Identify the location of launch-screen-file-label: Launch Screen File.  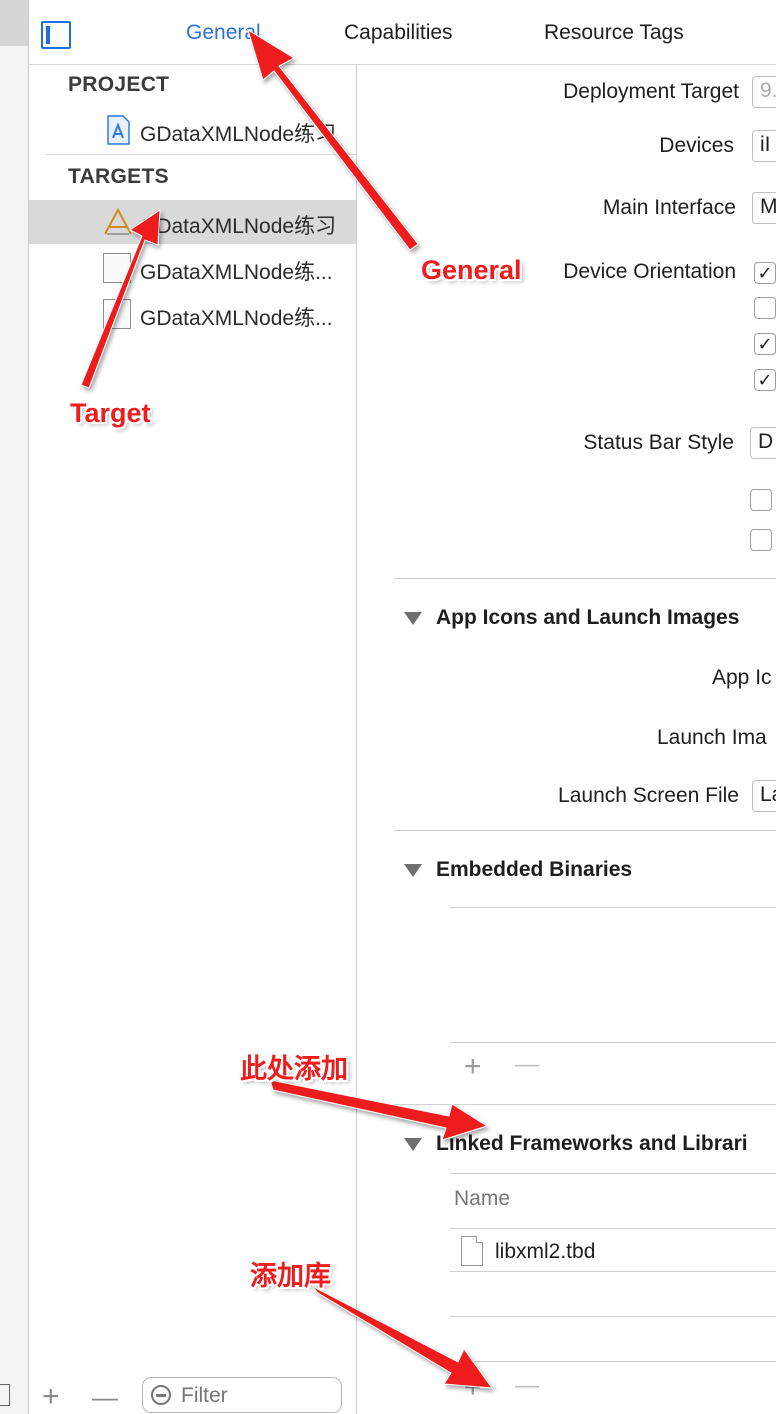
(648, 795).